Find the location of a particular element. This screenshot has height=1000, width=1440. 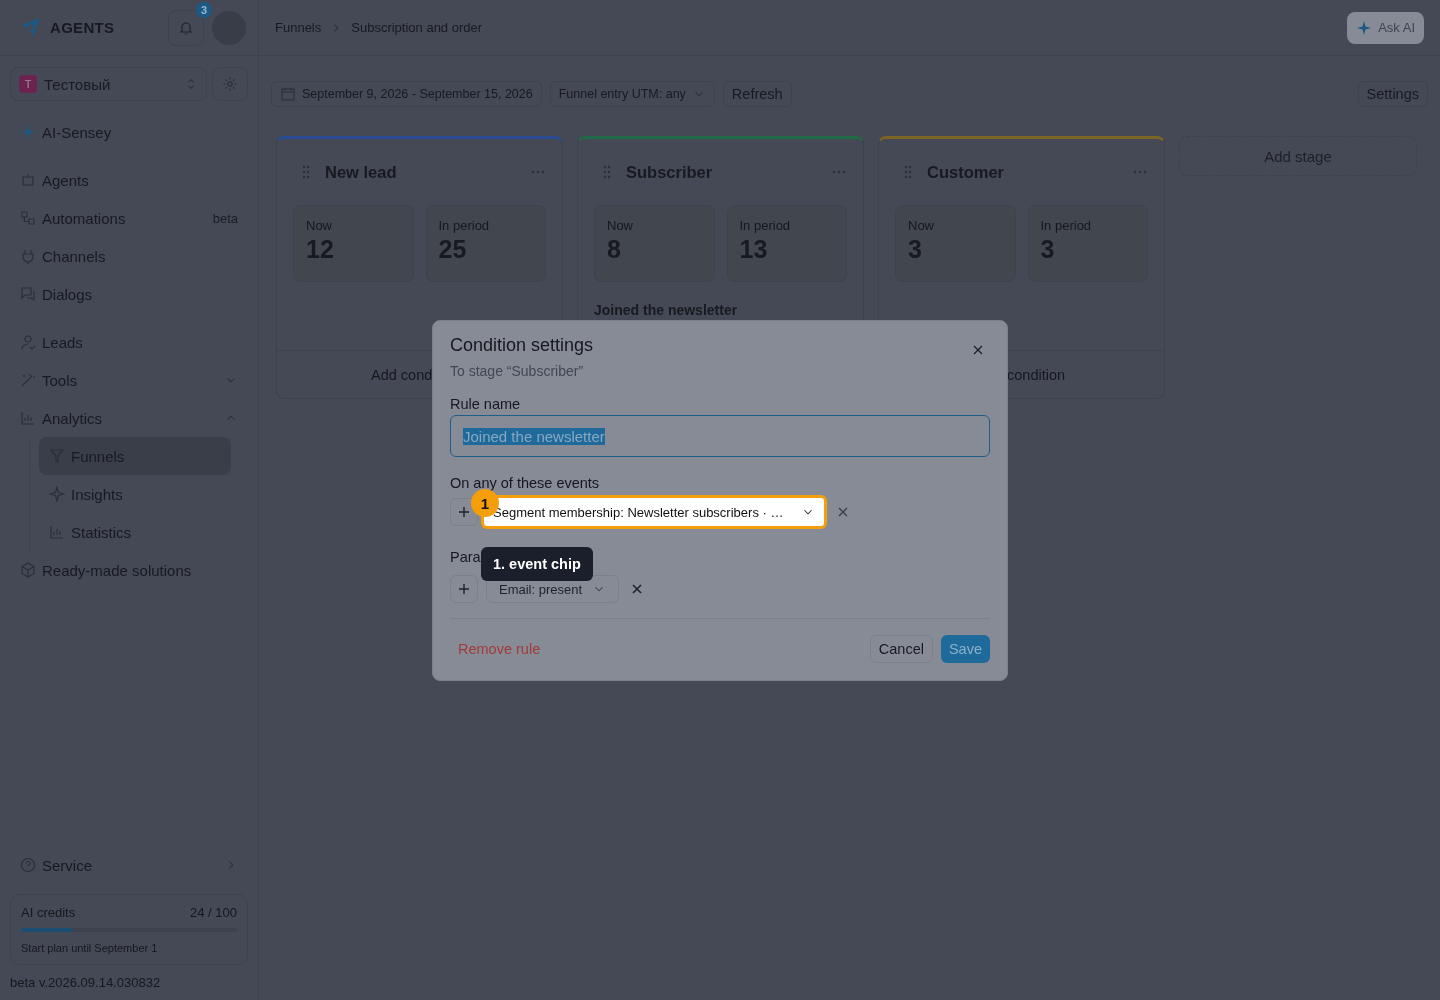

user-icon is located at coordinates (28, 342).